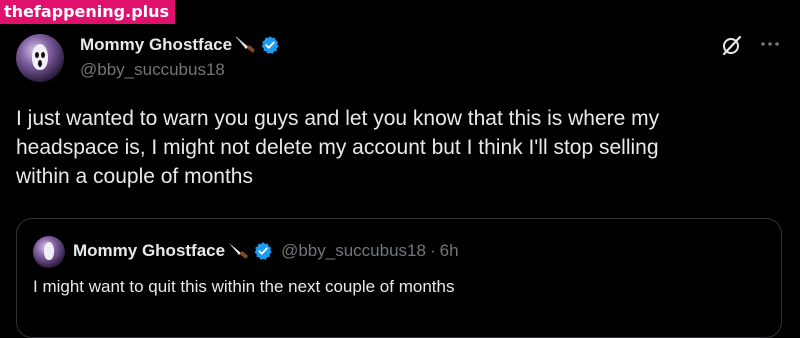  I want to click on quoted-handle: @bby_succubus18, so click(353, 251).